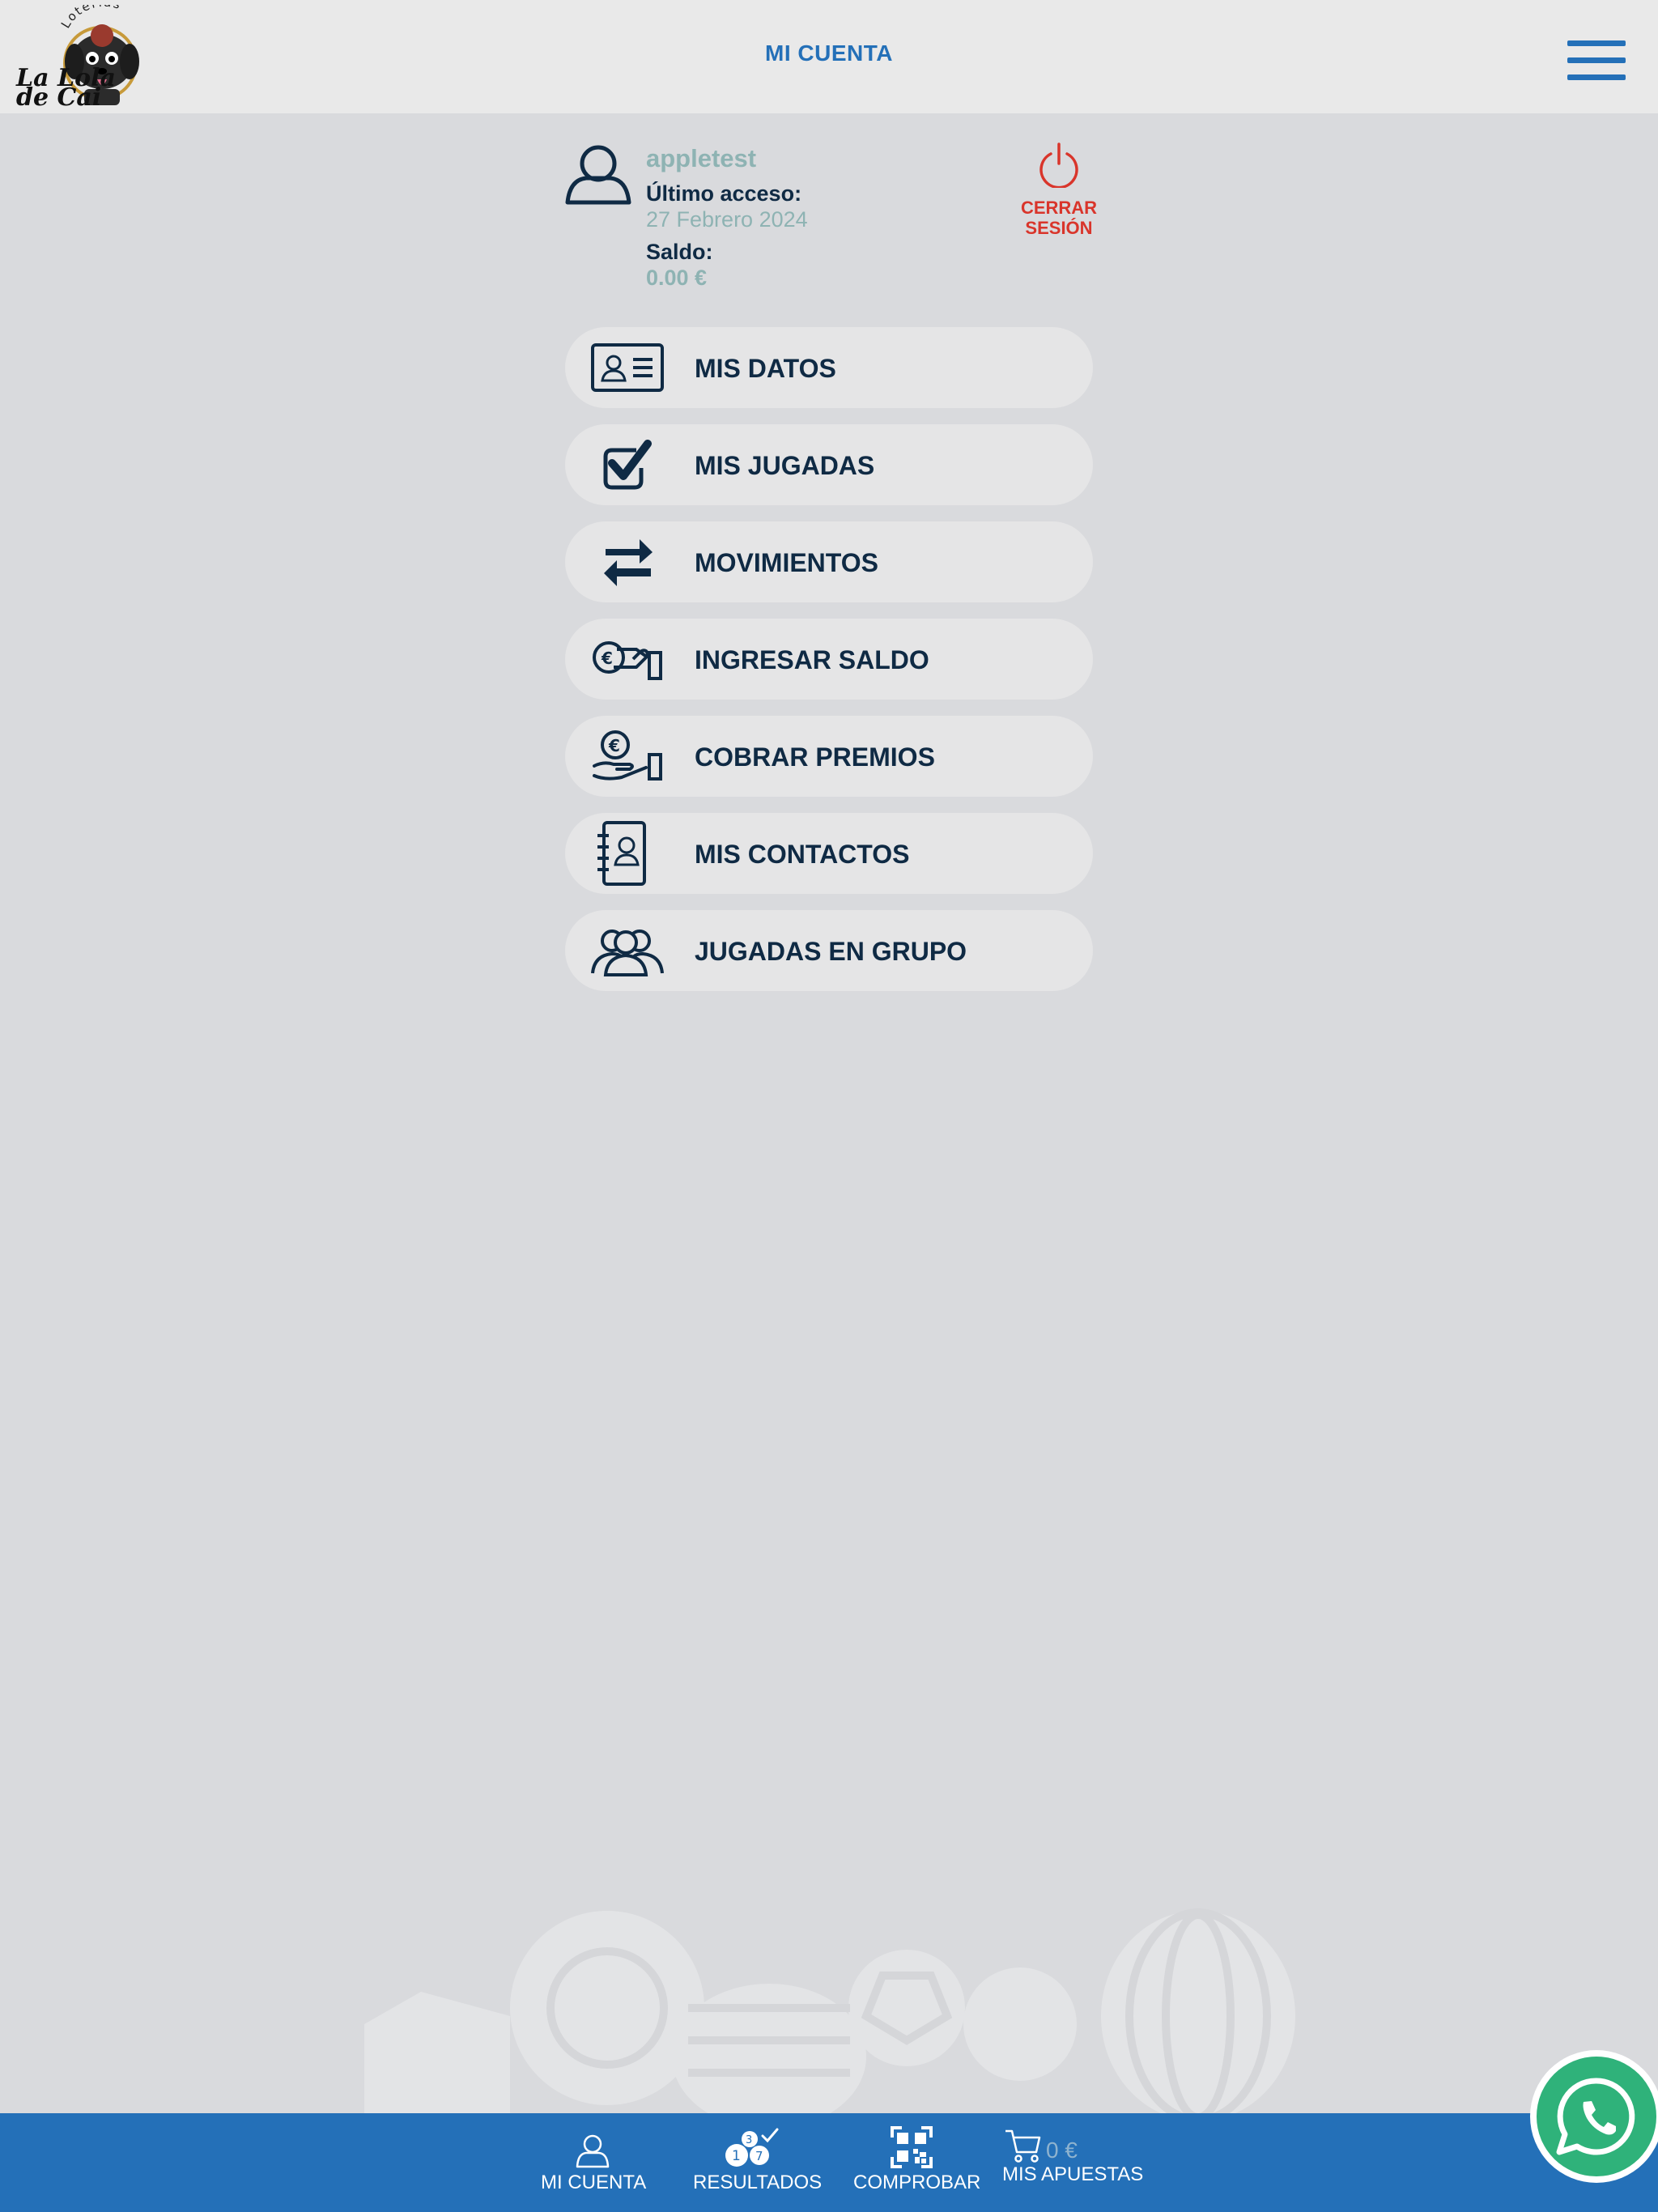 The image size is (1658, 2212). I want to click on menu-item-ingresar-saldo: € INGRESAR SALDO, so click(829, 660).